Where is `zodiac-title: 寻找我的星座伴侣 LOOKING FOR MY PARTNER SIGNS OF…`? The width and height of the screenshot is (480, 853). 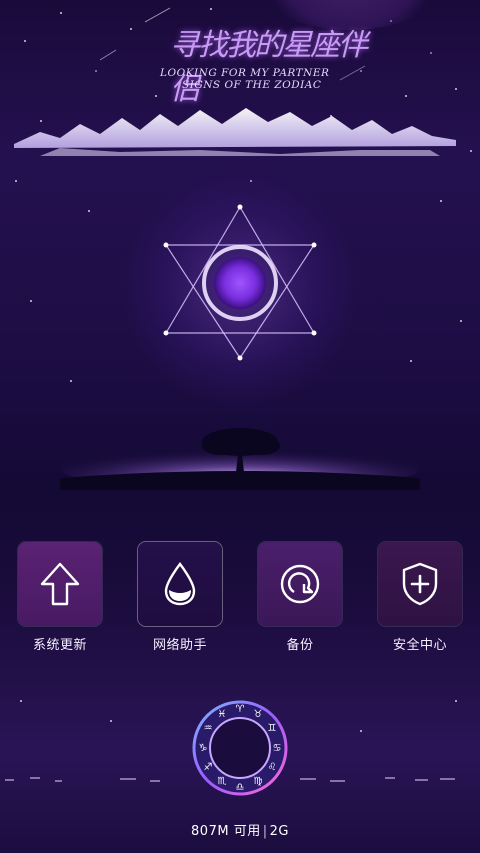
zodiac-title: 寻找我的星座伴侣 LOOKING FOR MY PARTNER SIGNS OF… is located at coordinates (265, 63).